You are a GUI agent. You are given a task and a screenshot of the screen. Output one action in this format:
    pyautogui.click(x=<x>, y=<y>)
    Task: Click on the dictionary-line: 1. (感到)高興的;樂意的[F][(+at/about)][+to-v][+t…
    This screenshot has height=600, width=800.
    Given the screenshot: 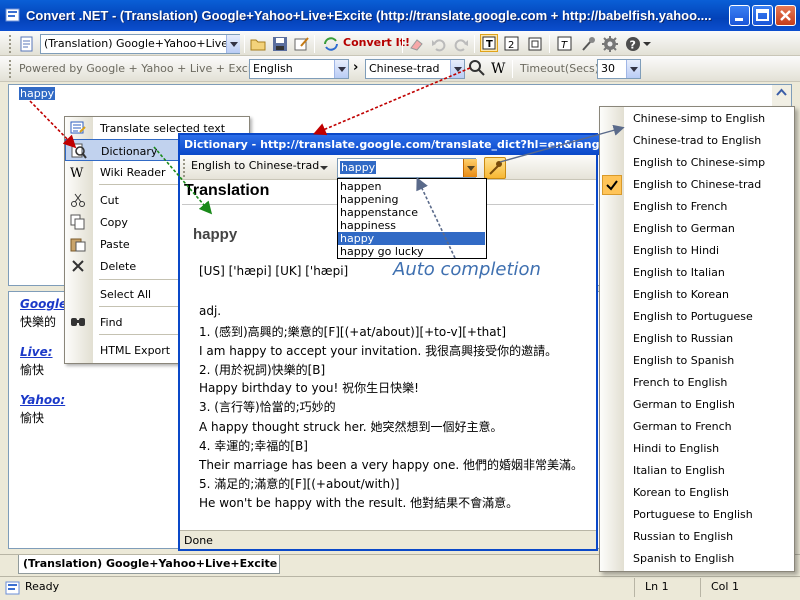 What is the action you would take?
    pyautogui.click(x=353, y=332)
    